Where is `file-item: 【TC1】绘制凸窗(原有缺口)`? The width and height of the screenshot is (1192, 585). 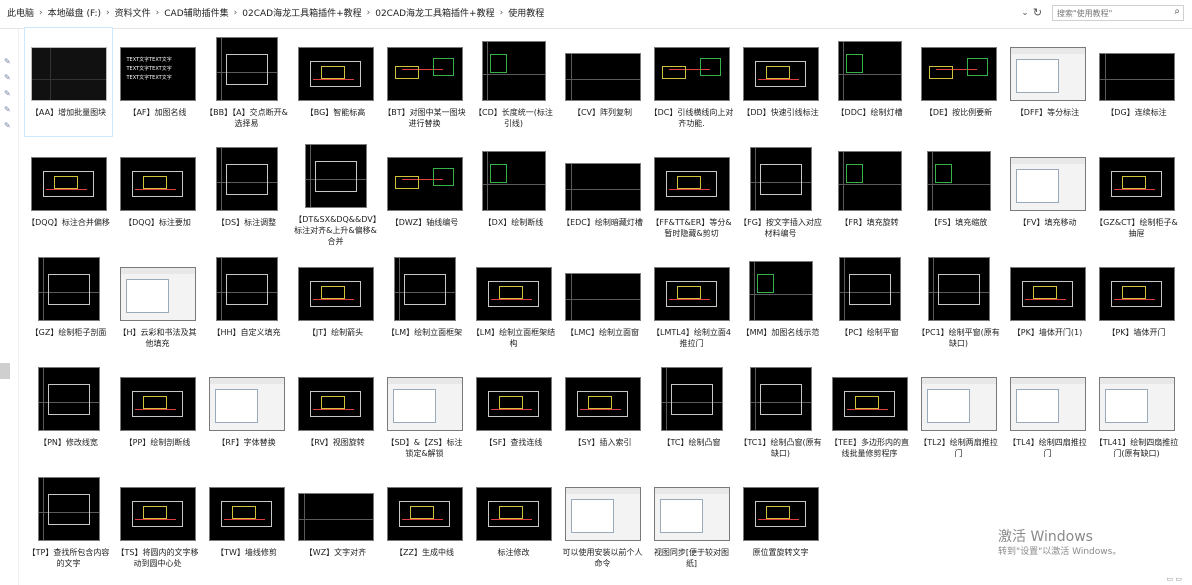
file-item: 【TC1】绘制凸窗(原有缺口) is located at coordinates (780, 412).